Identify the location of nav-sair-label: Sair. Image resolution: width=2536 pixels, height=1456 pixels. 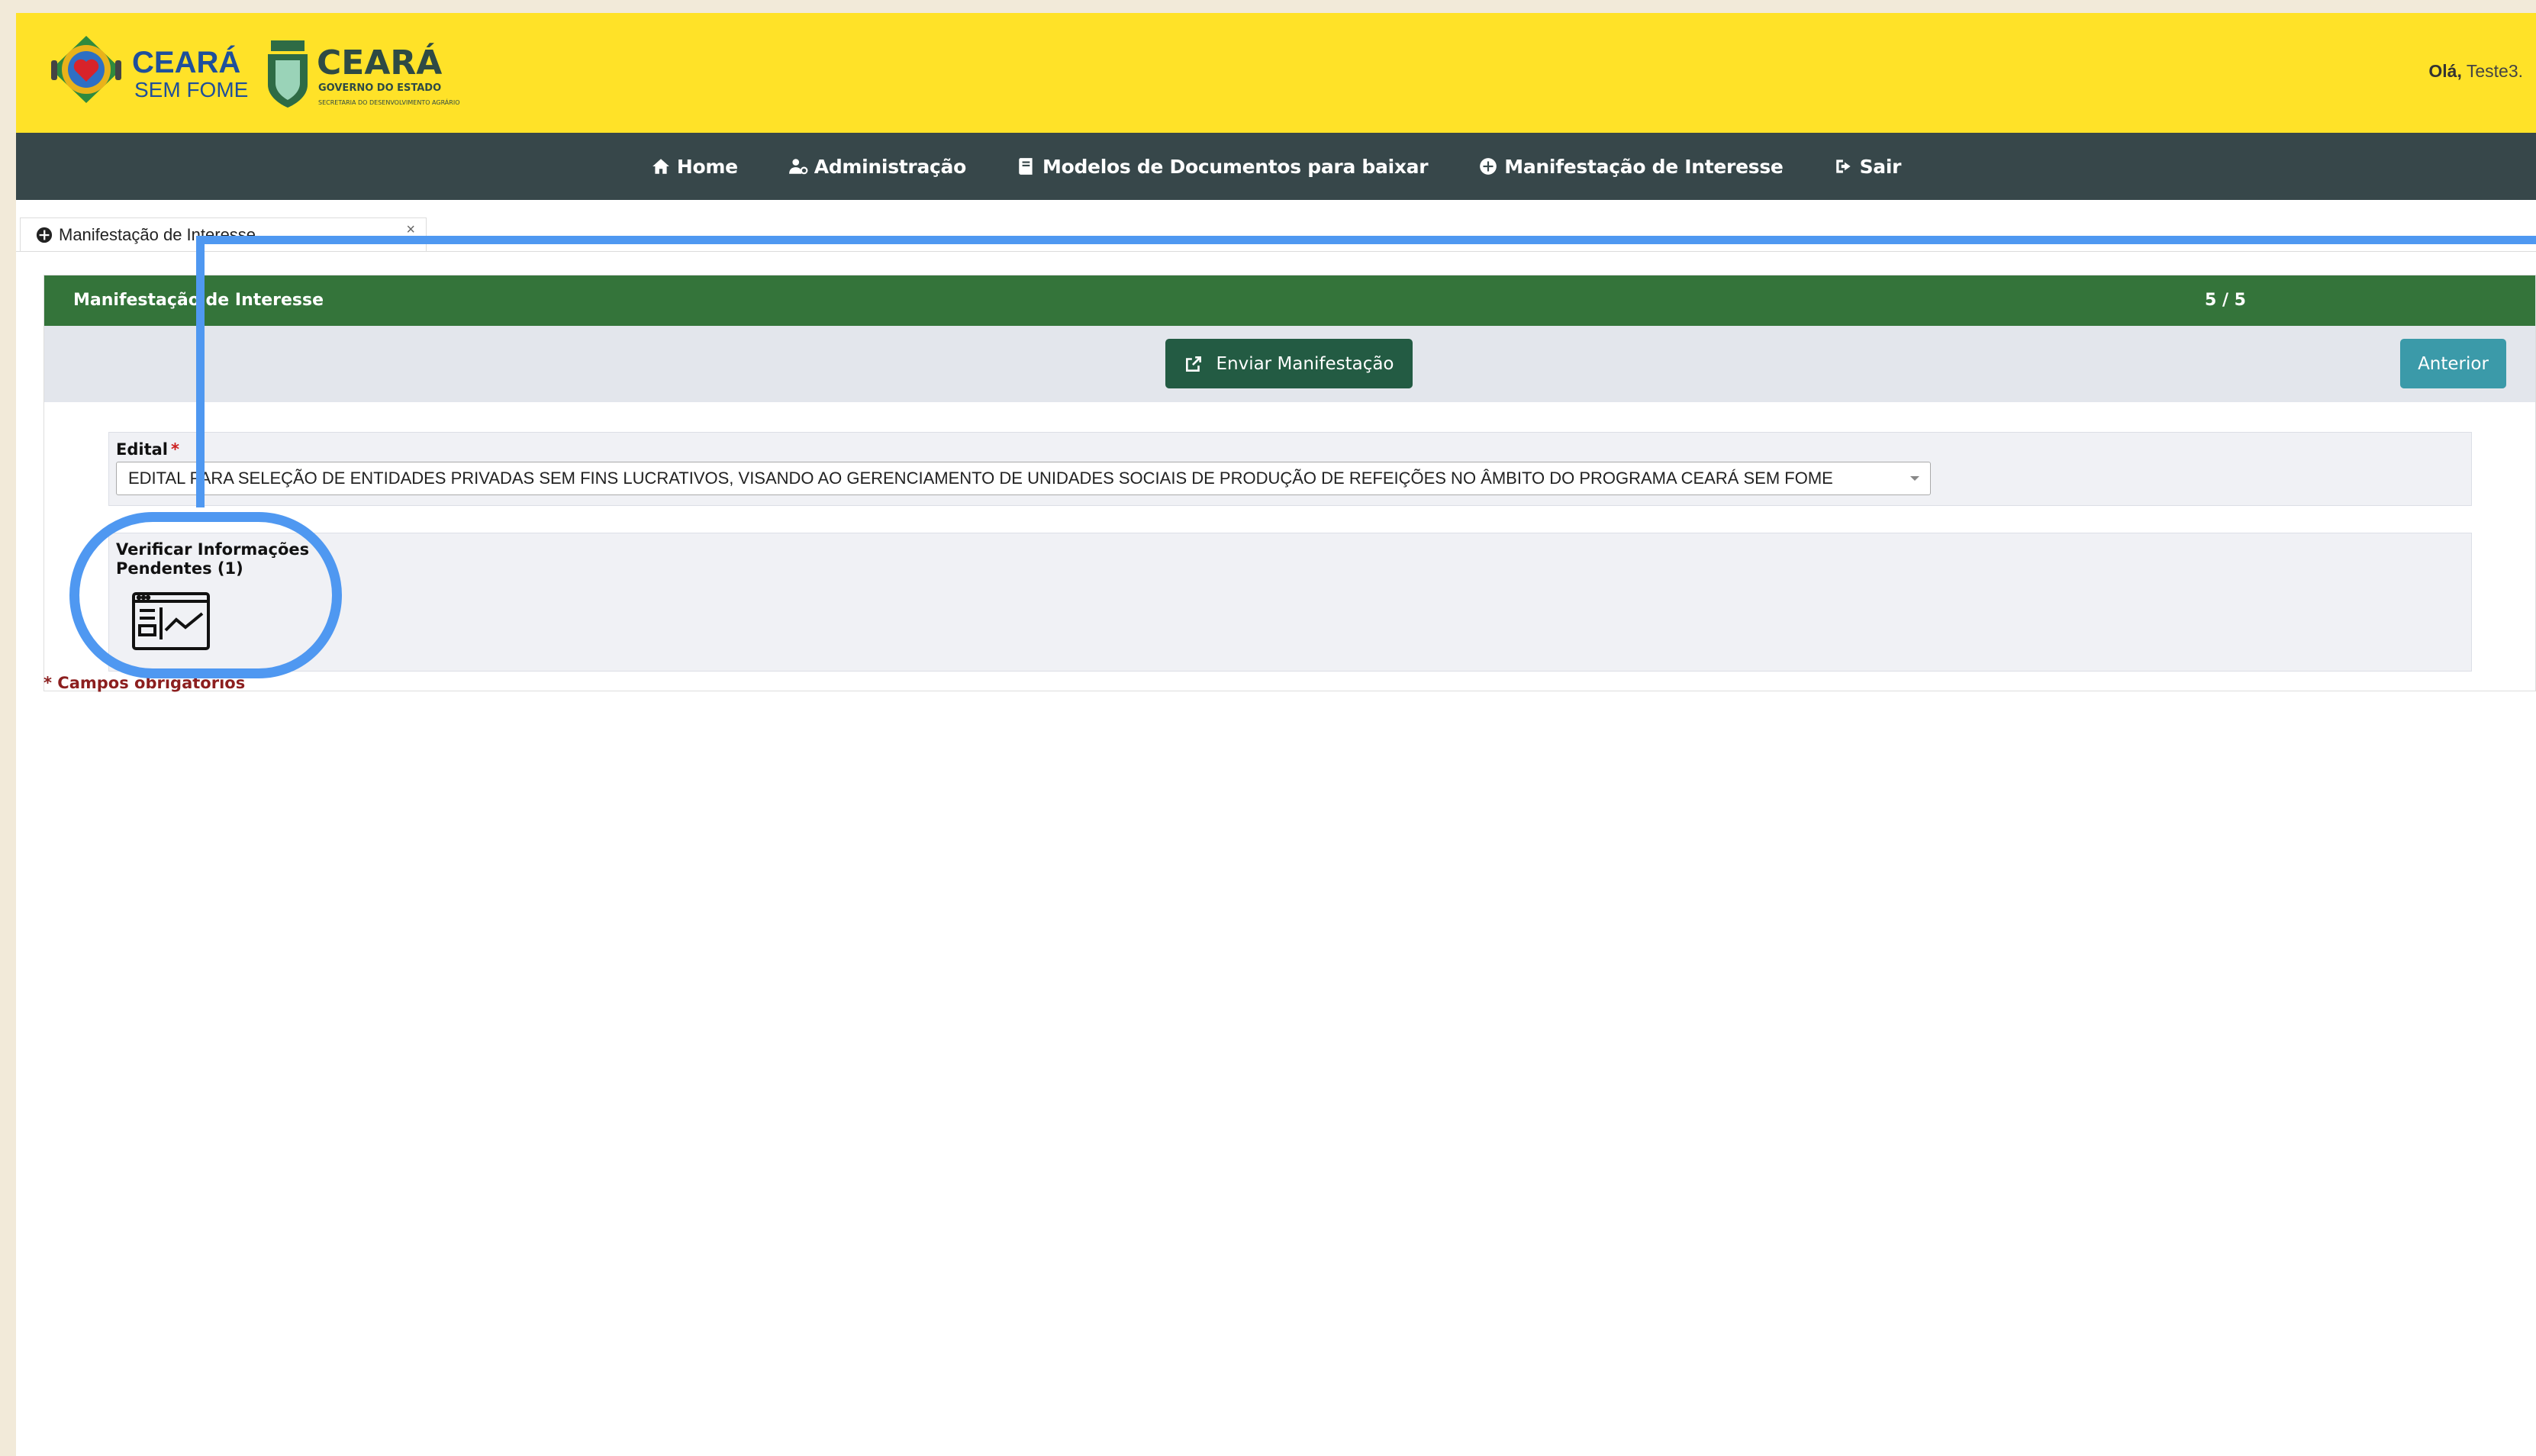
(1880, 166).